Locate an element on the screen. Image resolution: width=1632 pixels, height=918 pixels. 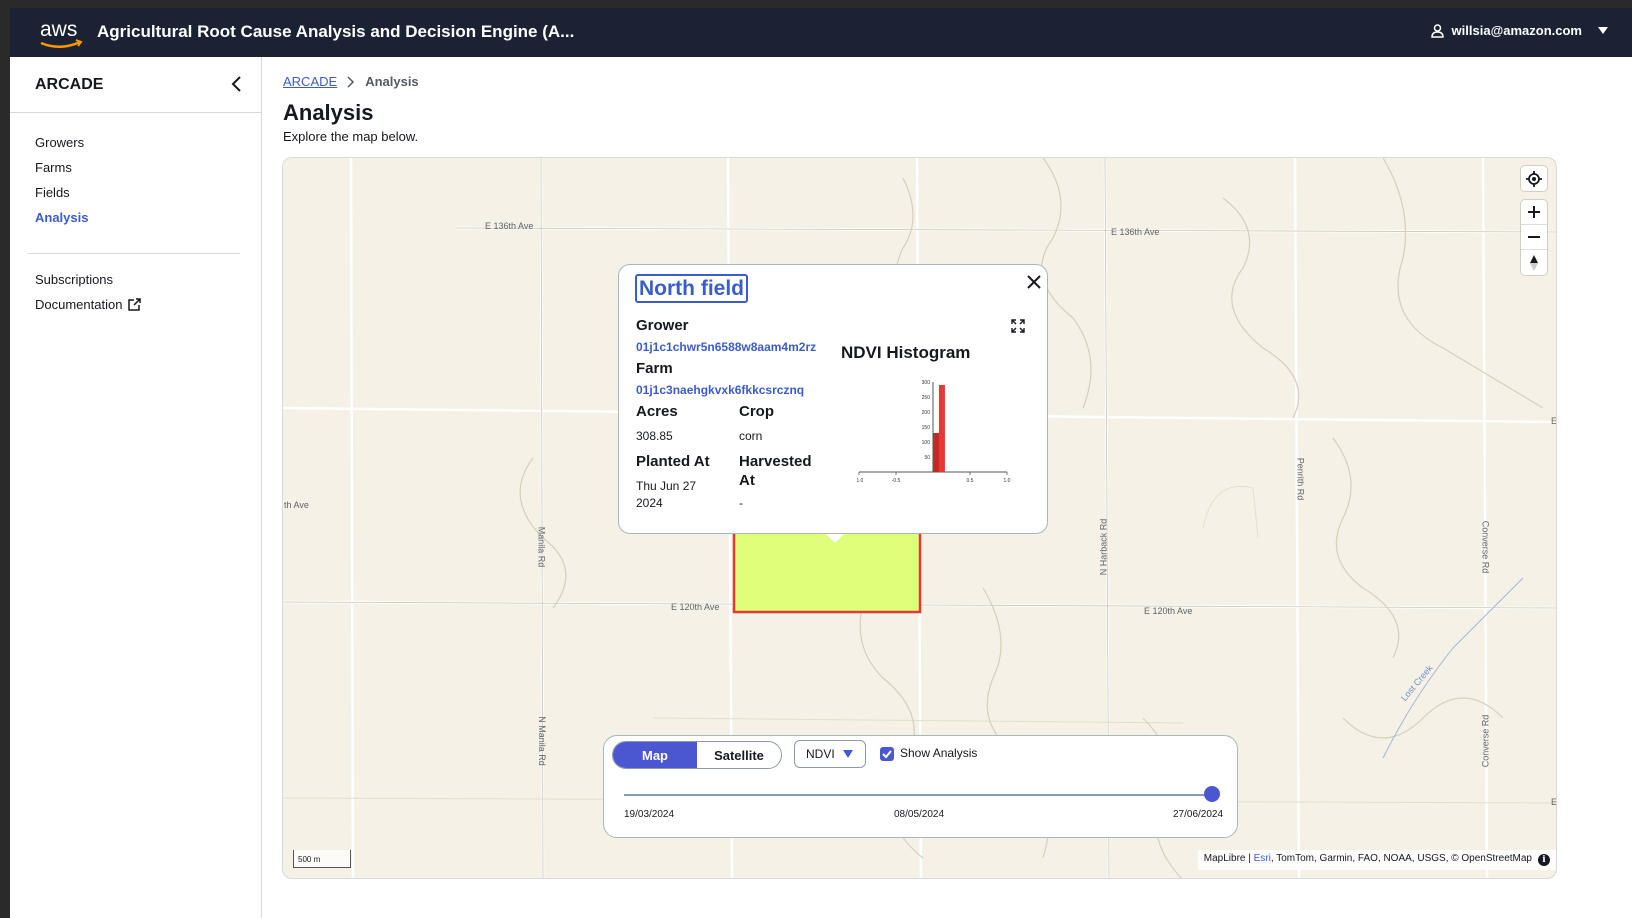
chevron-right-icon is located at coordinates (351, 81).